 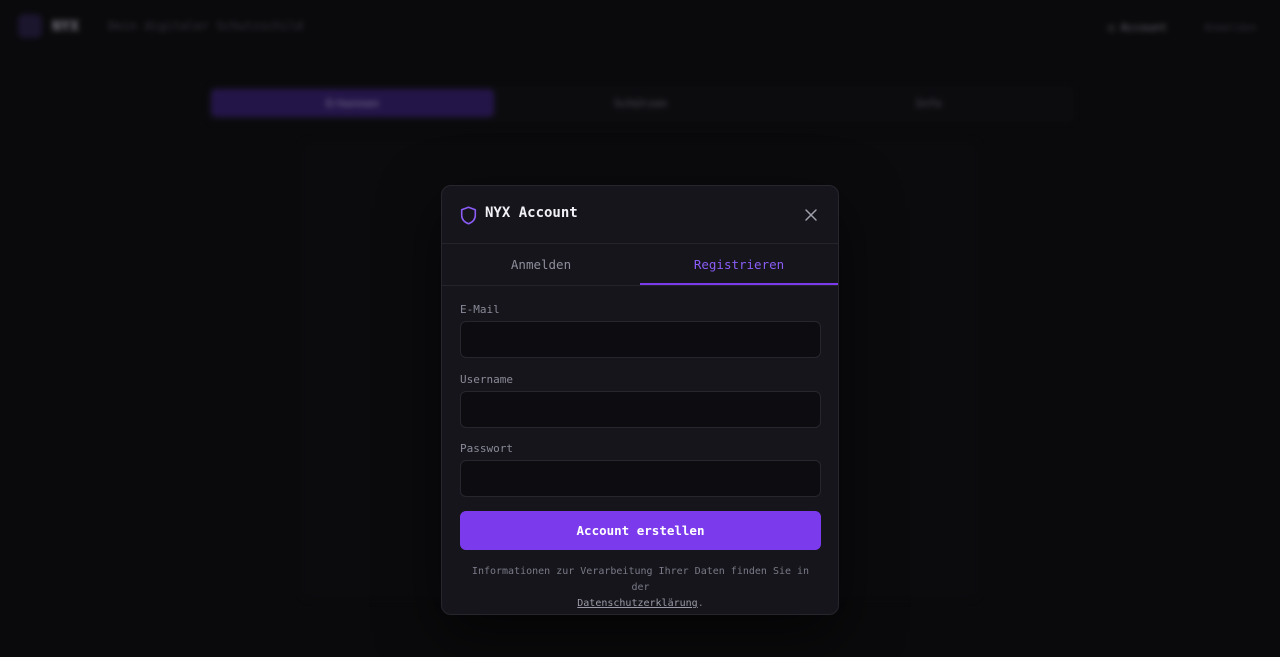 I want to click on create-account-label: Account erstellen, so click(x=640, y=530).